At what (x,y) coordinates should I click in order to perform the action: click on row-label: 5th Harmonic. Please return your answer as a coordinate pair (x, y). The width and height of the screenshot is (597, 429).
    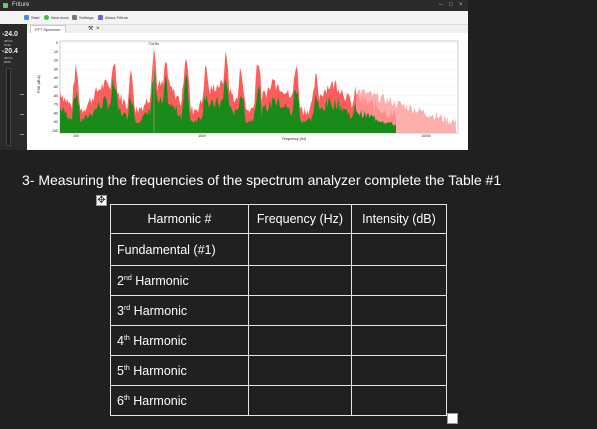
    Looking at the image, I should click on (179, 370).